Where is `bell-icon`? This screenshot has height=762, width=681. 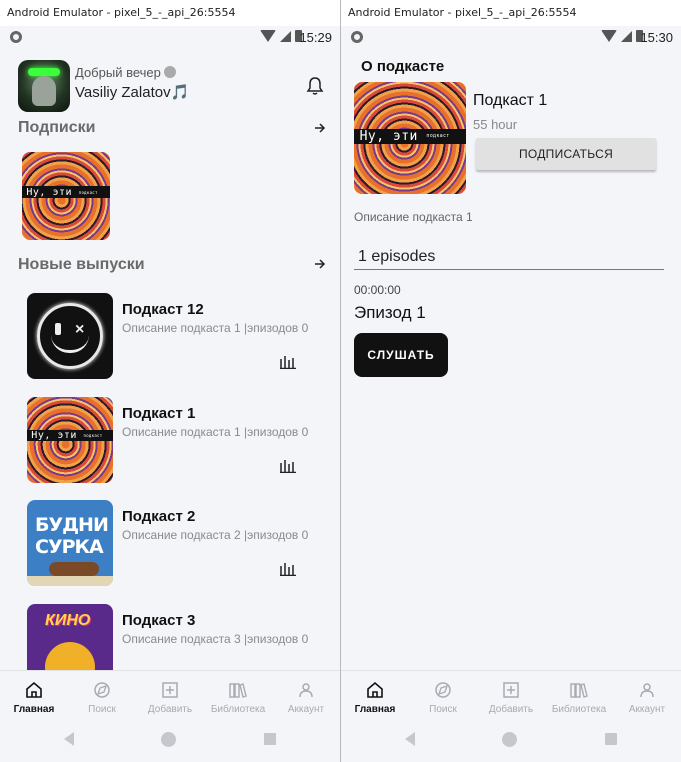
bell-icon is located at coordinates (315, 86).